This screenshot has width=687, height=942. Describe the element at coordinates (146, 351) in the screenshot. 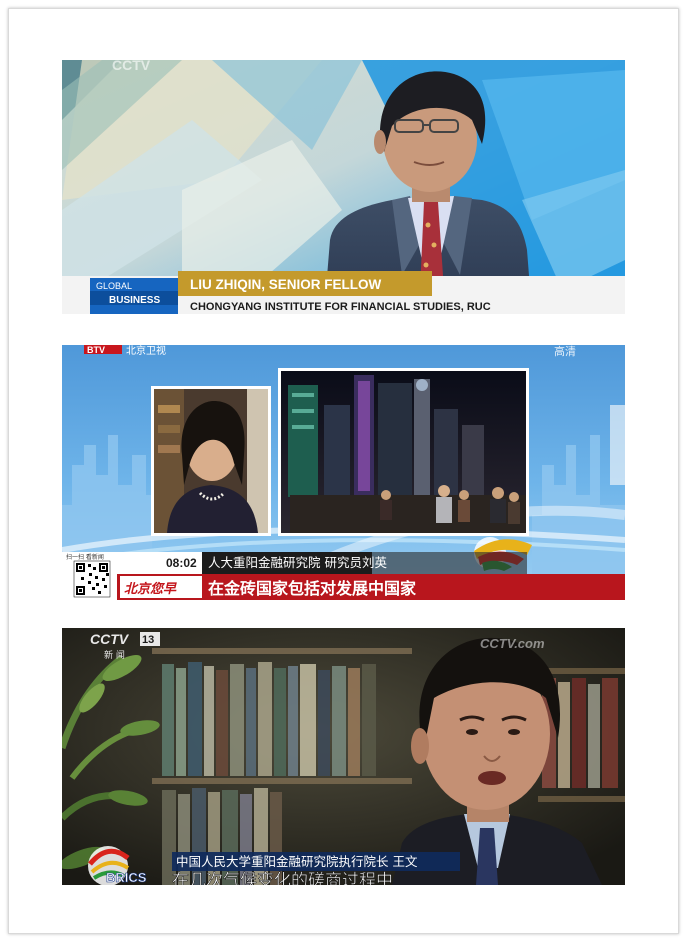

I see `channel-name: 北京卫视` at that location.